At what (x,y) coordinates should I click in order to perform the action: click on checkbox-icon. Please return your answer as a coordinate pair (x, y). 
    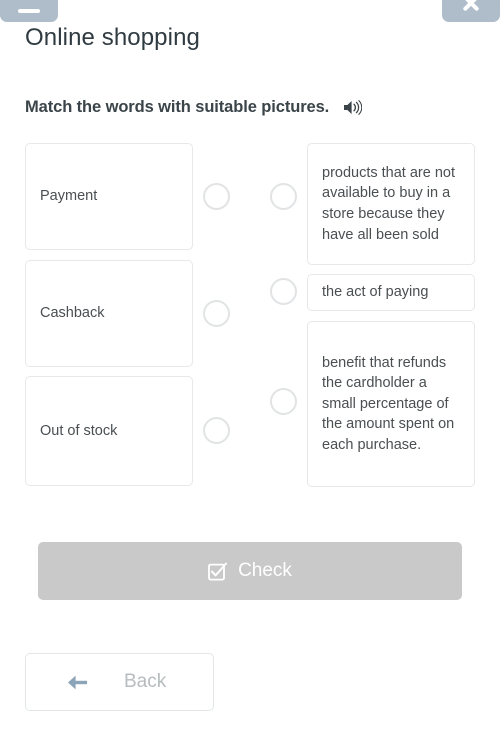
    Looking at the image, I should click on (218, 571).